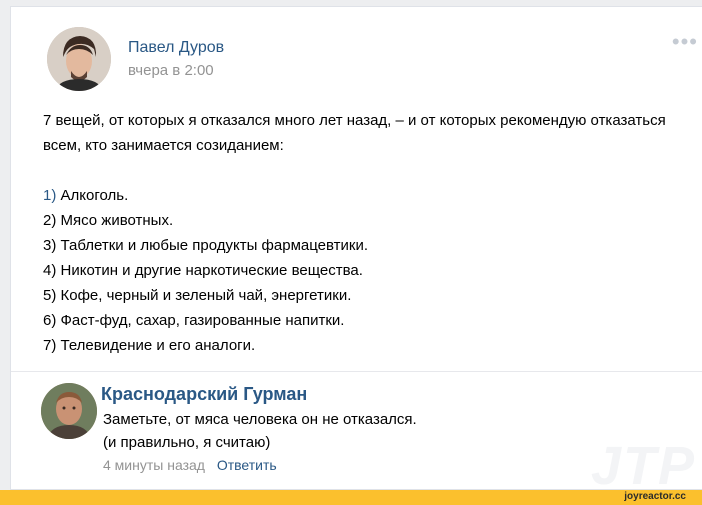  I want to click on list-item-text: Алкоголь., so click(92, 195).